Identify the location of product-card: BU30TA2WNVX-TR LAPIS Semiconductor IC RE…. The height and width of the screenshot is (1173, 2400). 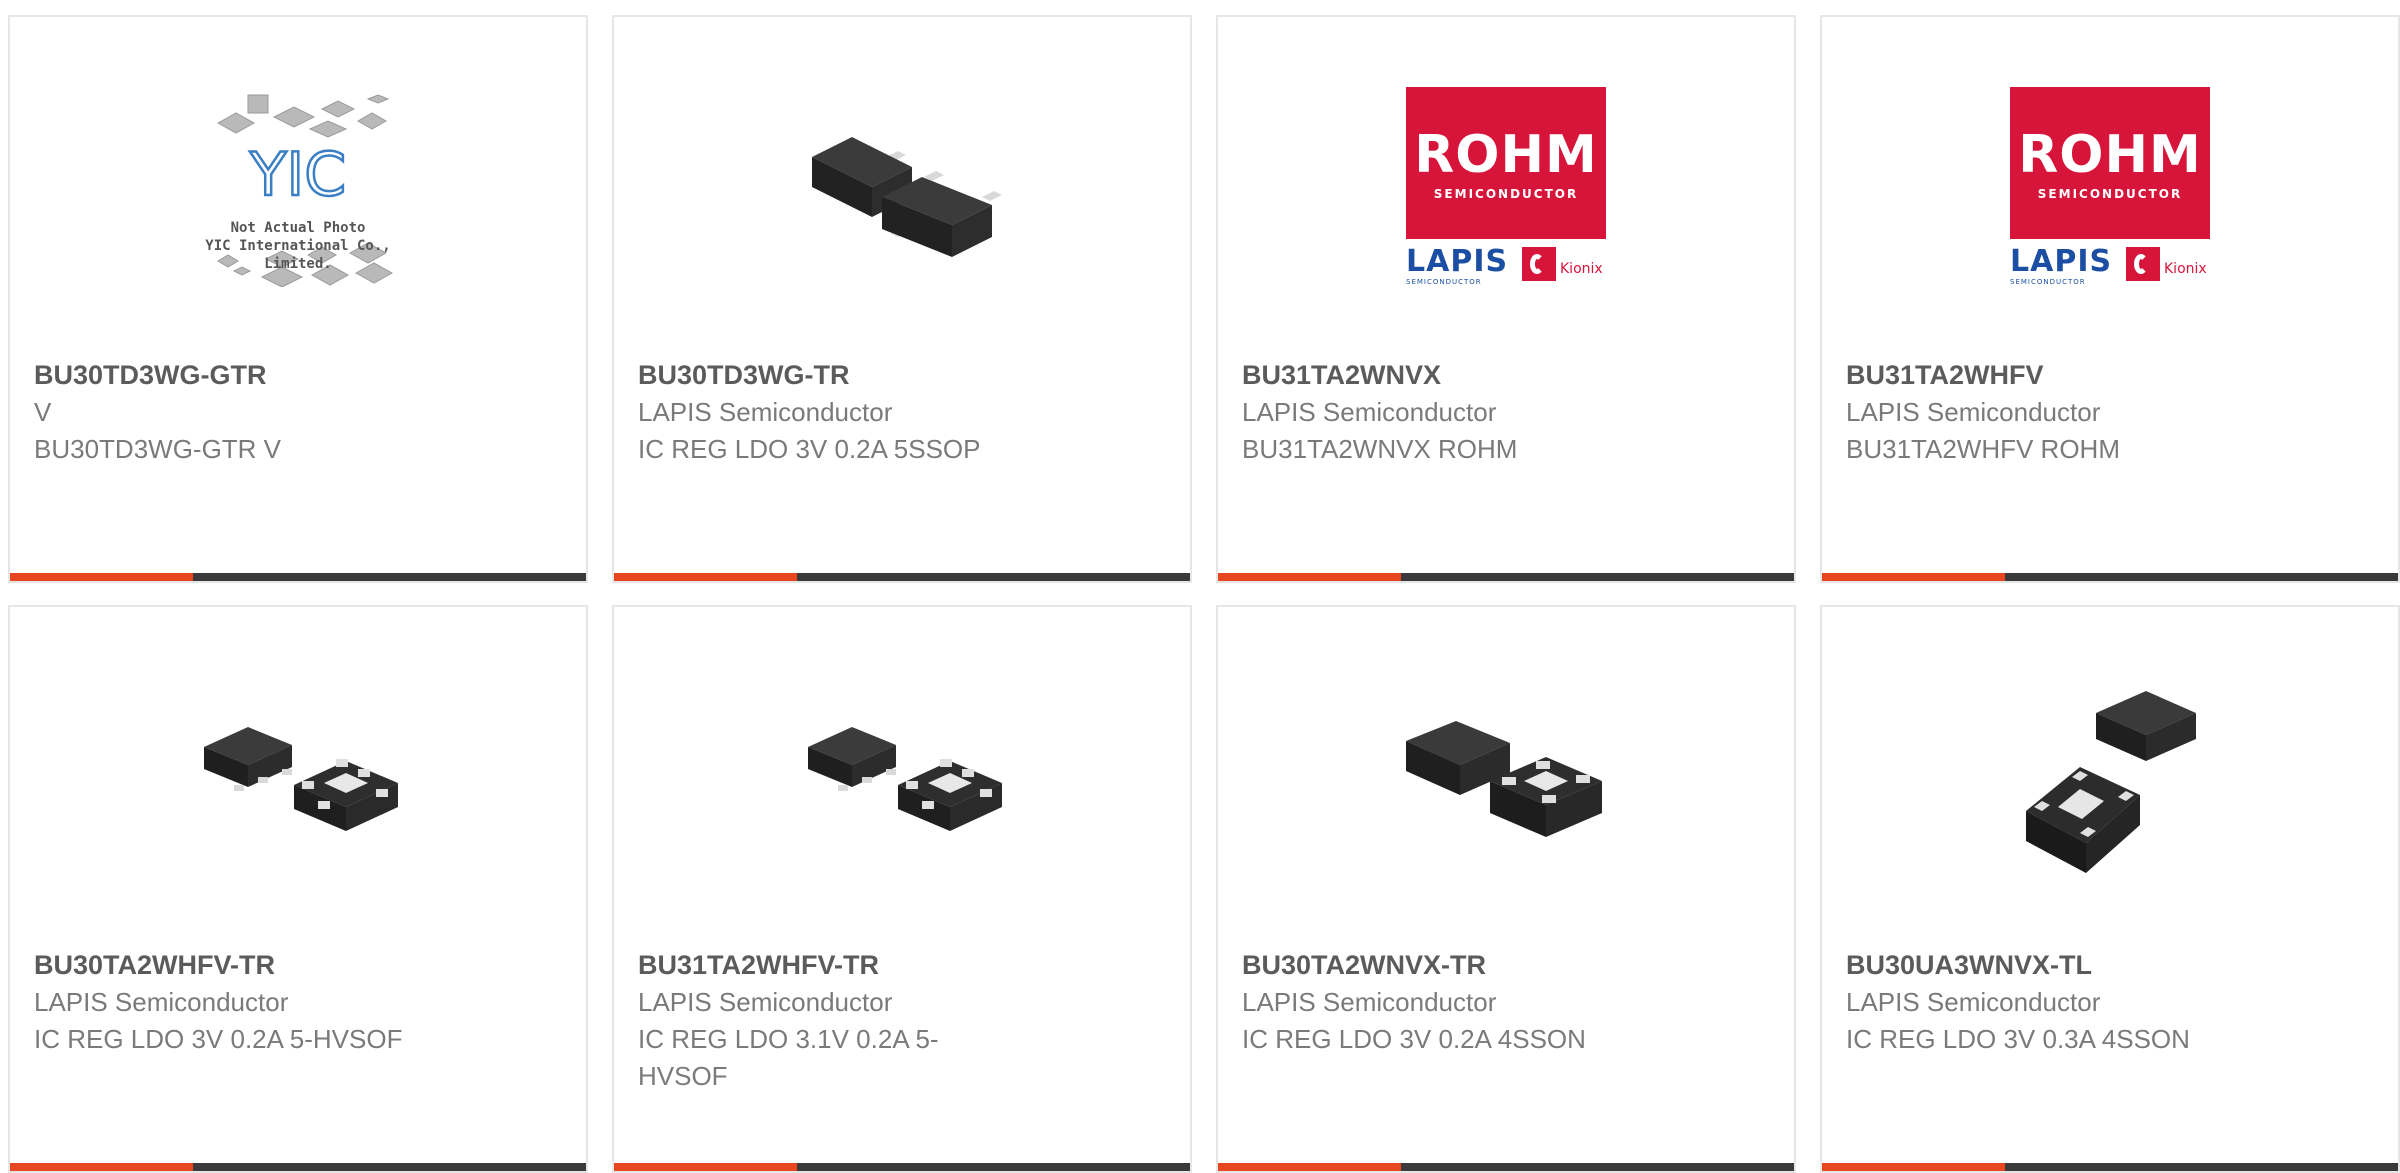
(1506, 889).